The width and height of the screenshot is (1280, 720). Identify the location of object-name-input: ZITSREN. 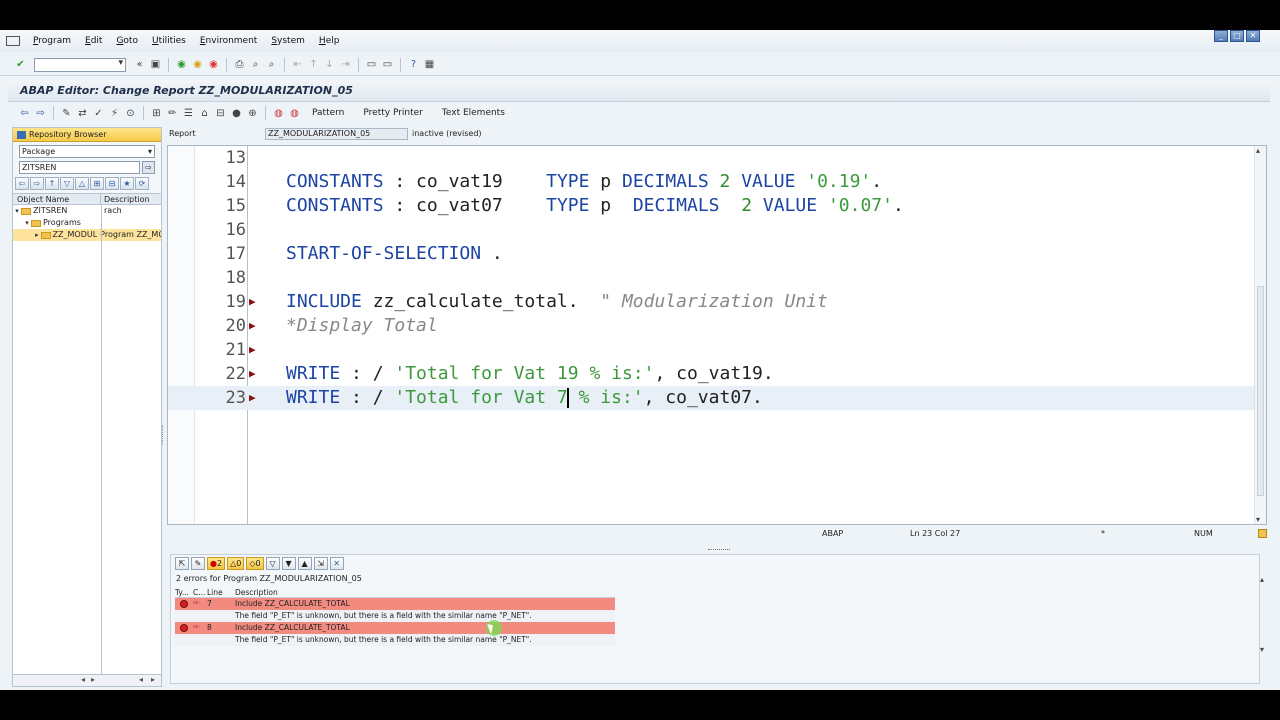
(79, 167).